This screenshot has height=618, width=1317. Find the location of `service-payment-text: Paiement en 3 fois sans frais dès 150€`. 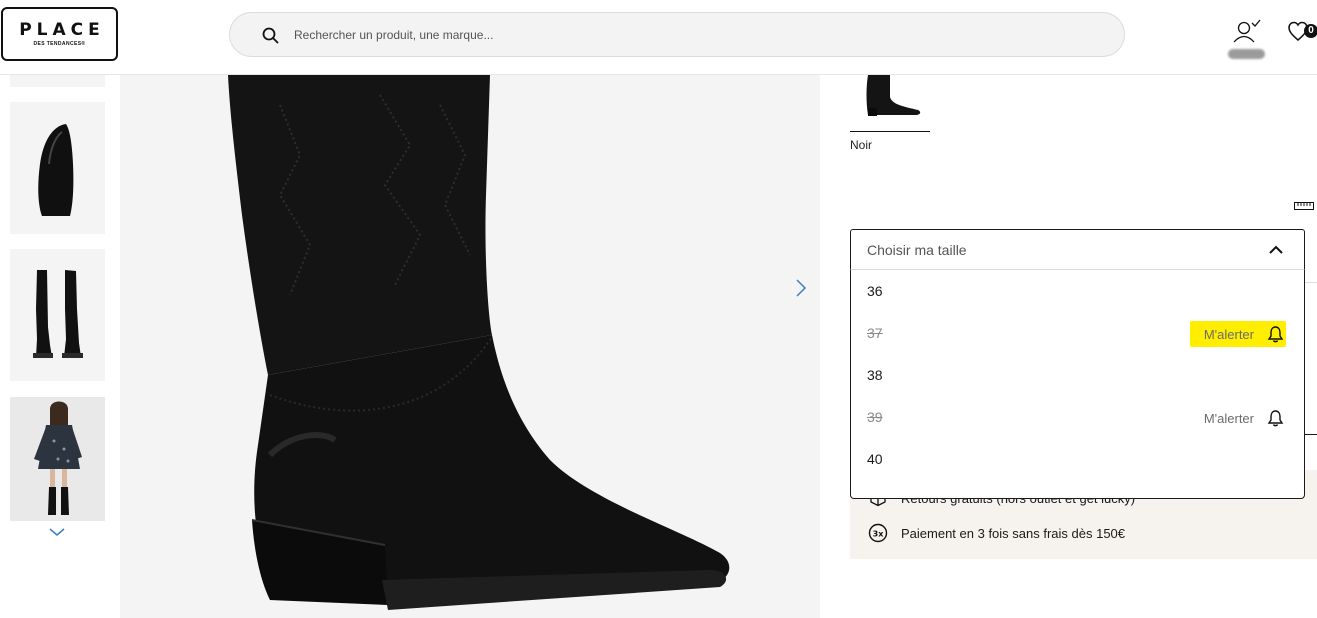

service-payment-text: Paiement en 3 fois sans frais dès 150€ is located at coordinates (1013, 533).